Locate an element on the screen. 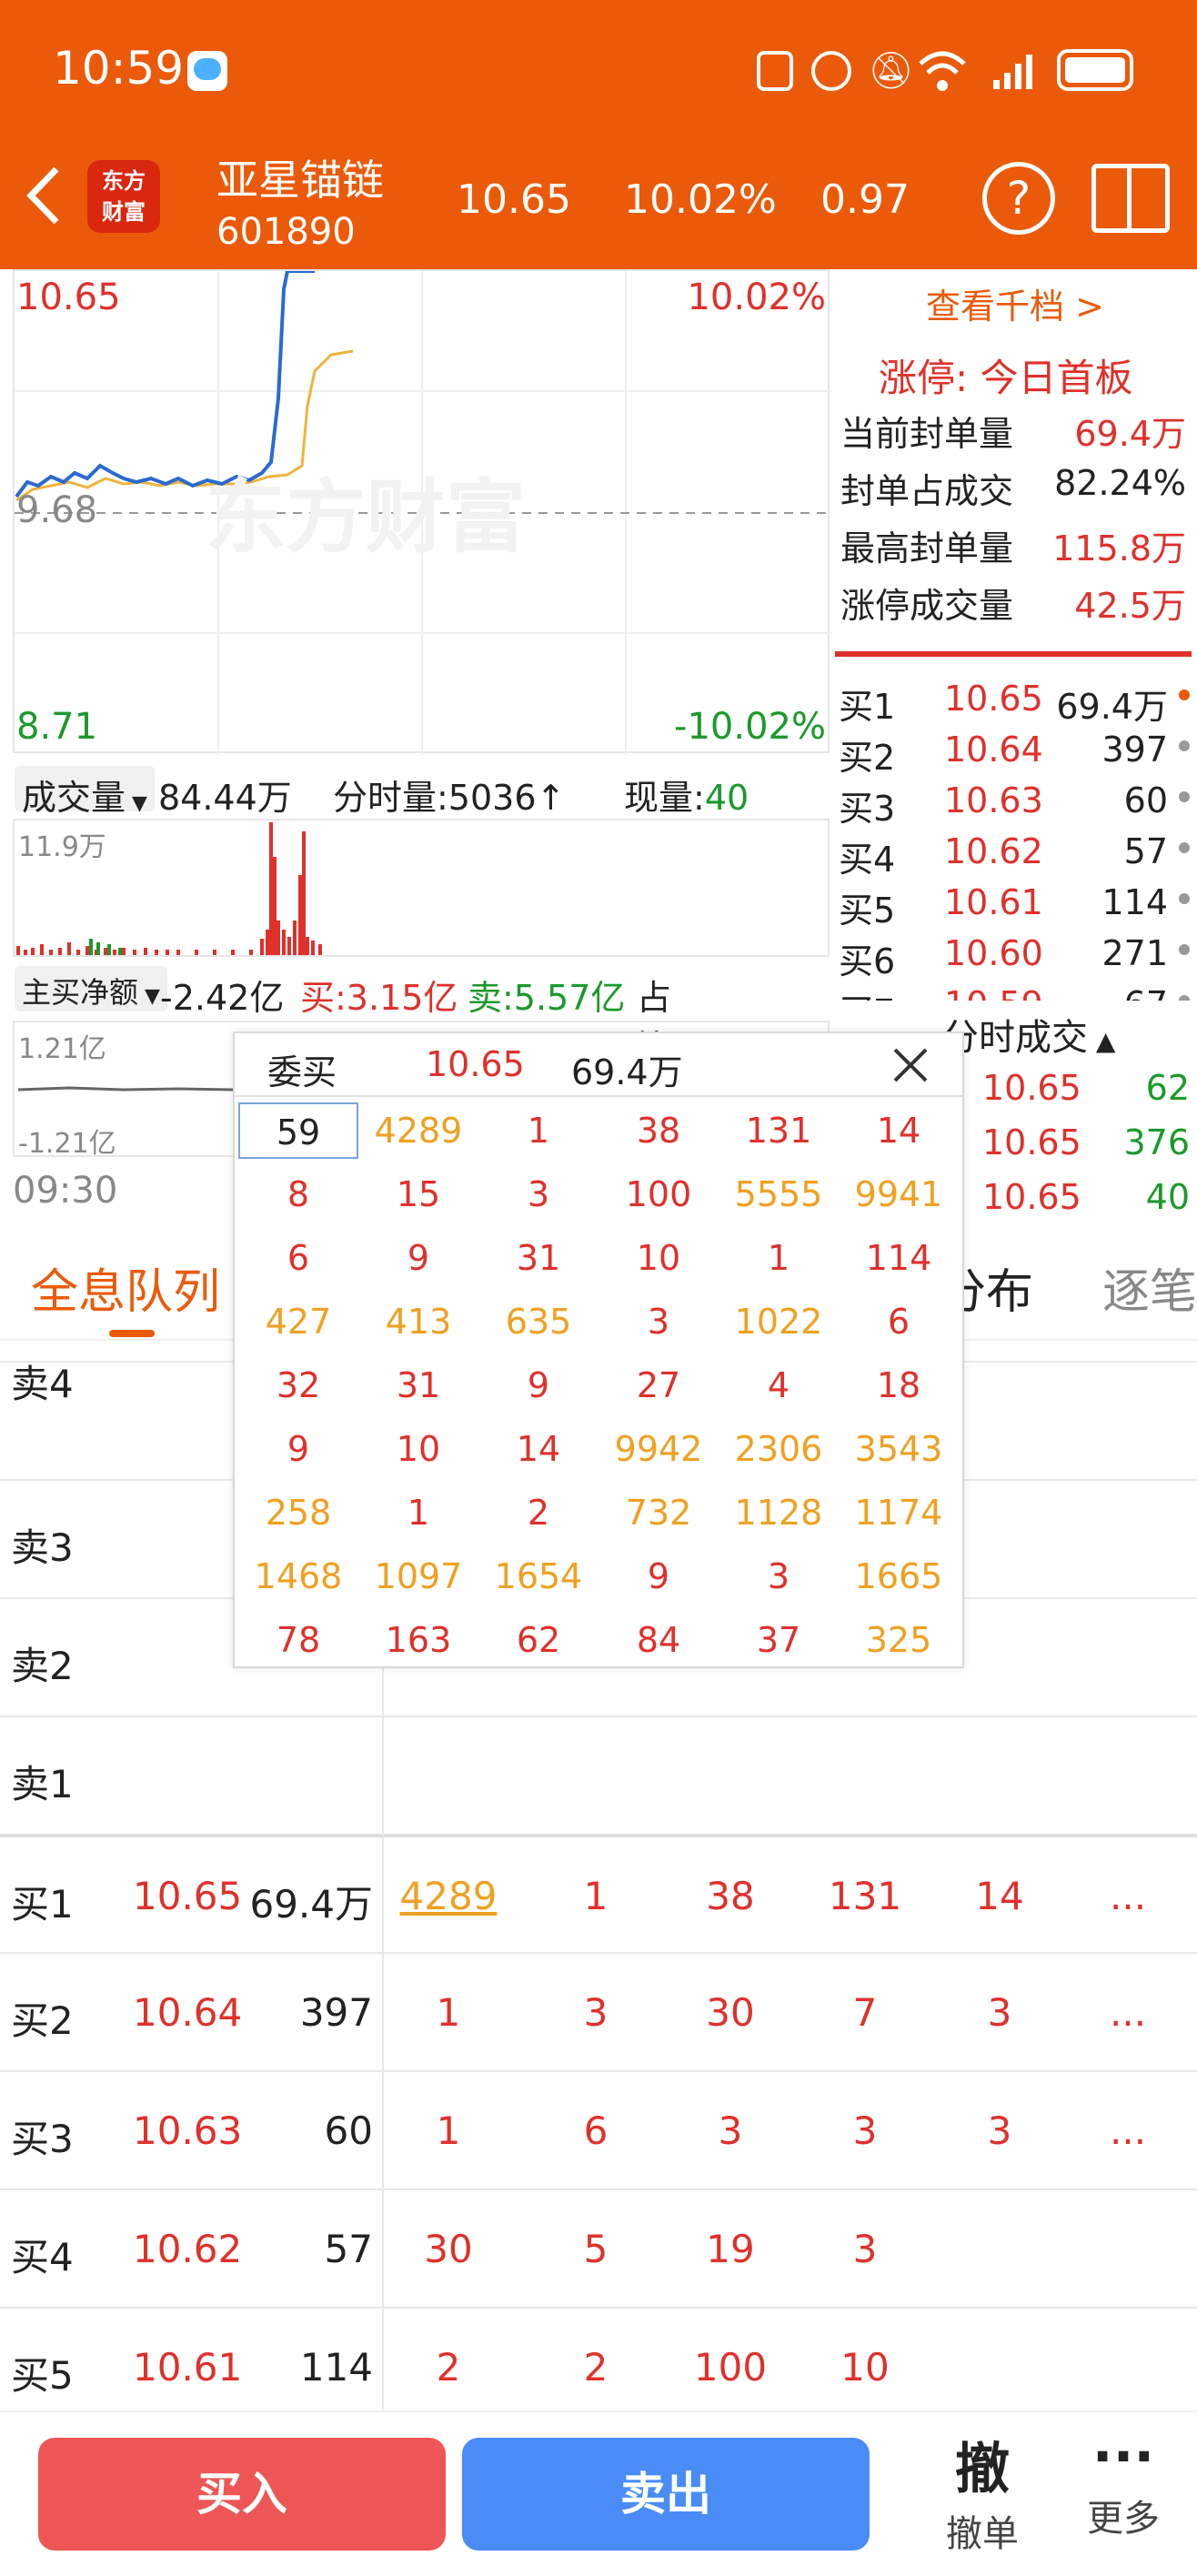 The height and width of the screenshot is (2576, 1197). popup-order-cell: 5555 is located at coordinates (779, 1194).